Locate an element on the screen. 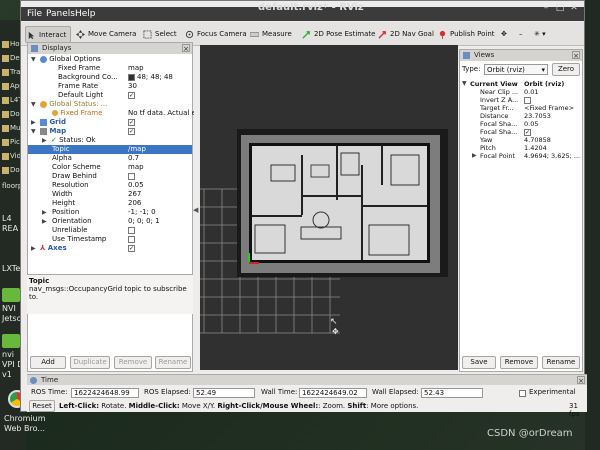 The image size is (600, 450). tree-row-use-timestamp: Use Timestamp is located at coordinates (110, 239).